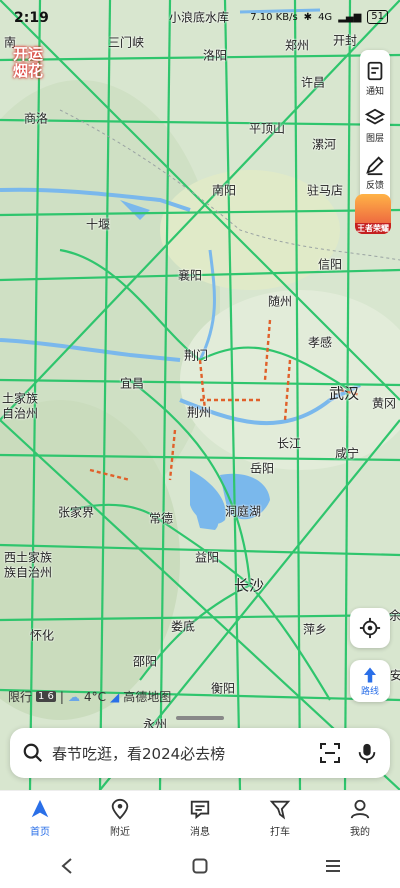 This screenshot has height=888, width=400. What do you see at coordinates (325, 190) in the screenshot?
I see `city-label: 驻马店` at bounding box center [325, 190].